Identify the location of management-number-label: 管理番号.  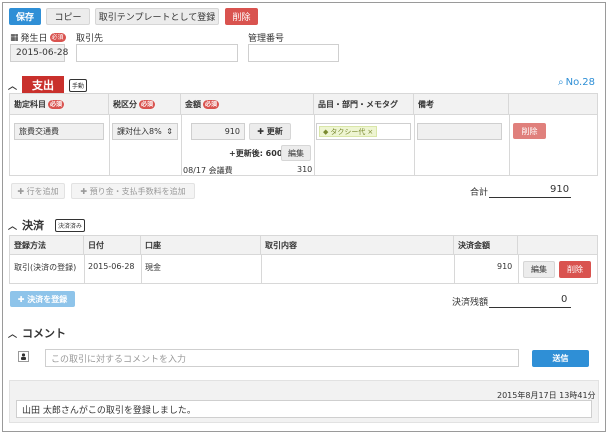
(266, 39).